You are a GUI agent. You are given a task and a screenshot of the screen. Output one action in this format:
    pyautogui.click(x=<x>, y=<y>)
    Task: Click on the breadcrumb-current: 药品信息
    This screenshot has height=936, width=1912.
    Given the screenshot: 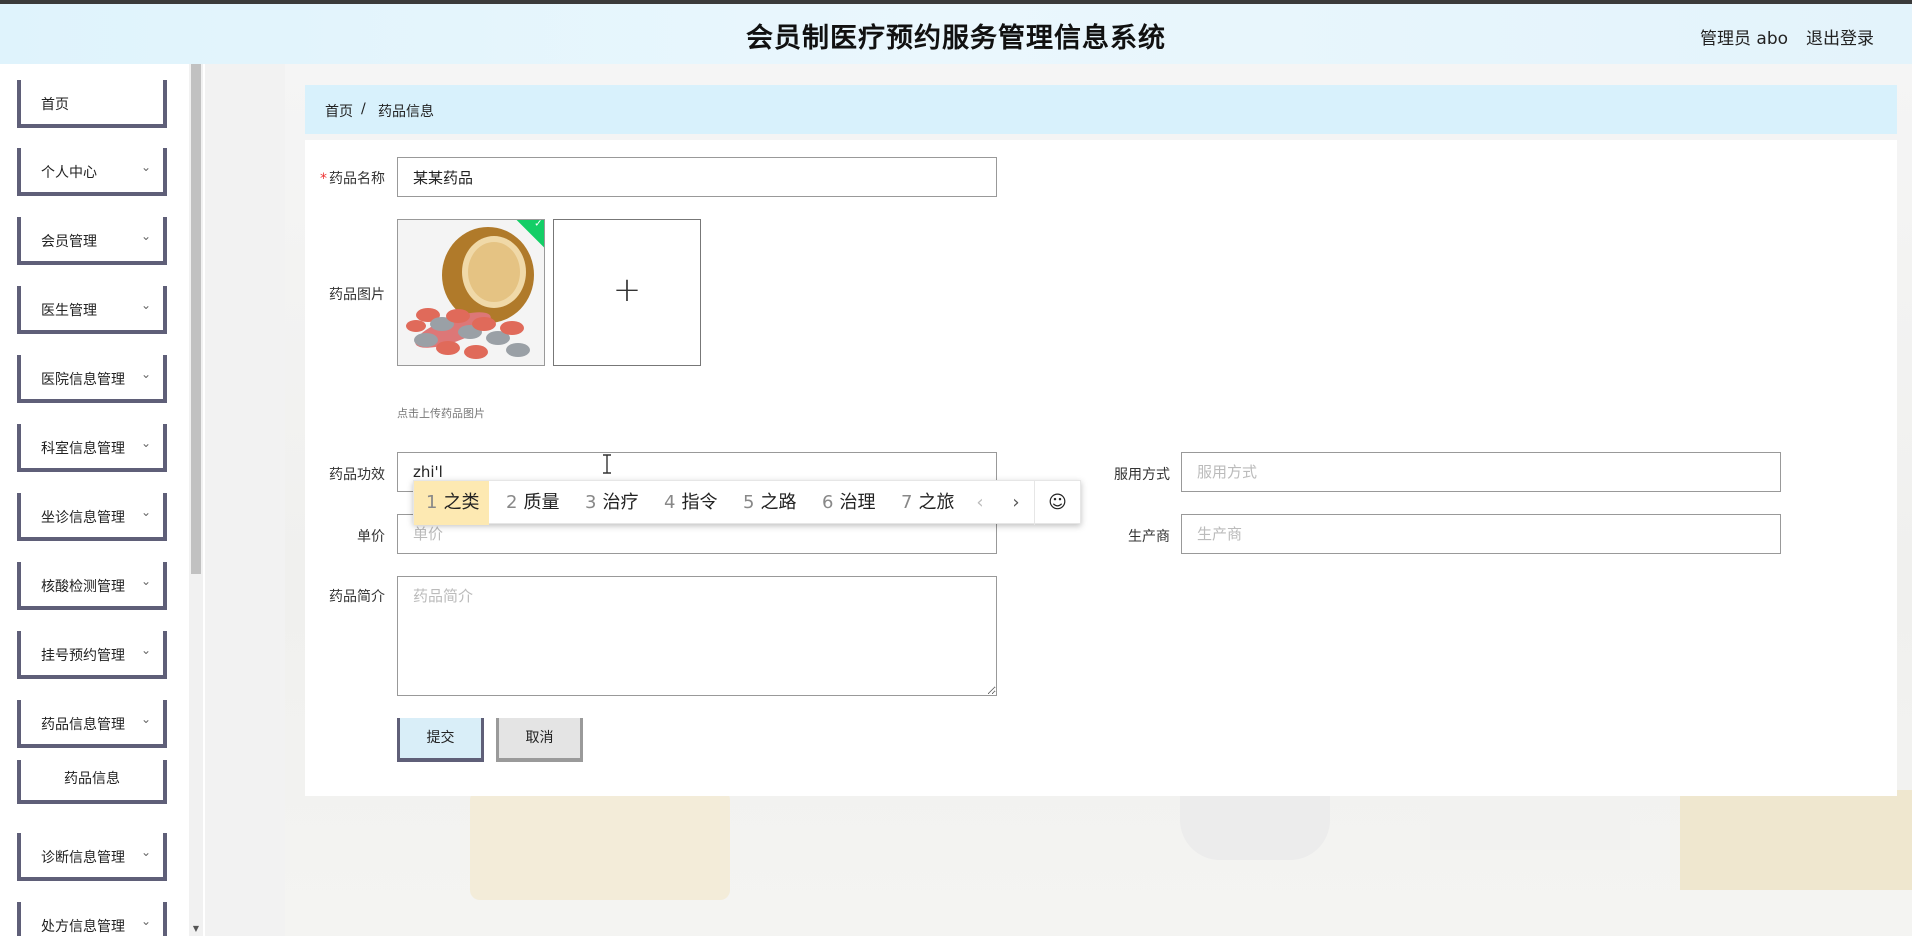 What is the action you would take?
    pyautogui.click(x=406, y=112)
    